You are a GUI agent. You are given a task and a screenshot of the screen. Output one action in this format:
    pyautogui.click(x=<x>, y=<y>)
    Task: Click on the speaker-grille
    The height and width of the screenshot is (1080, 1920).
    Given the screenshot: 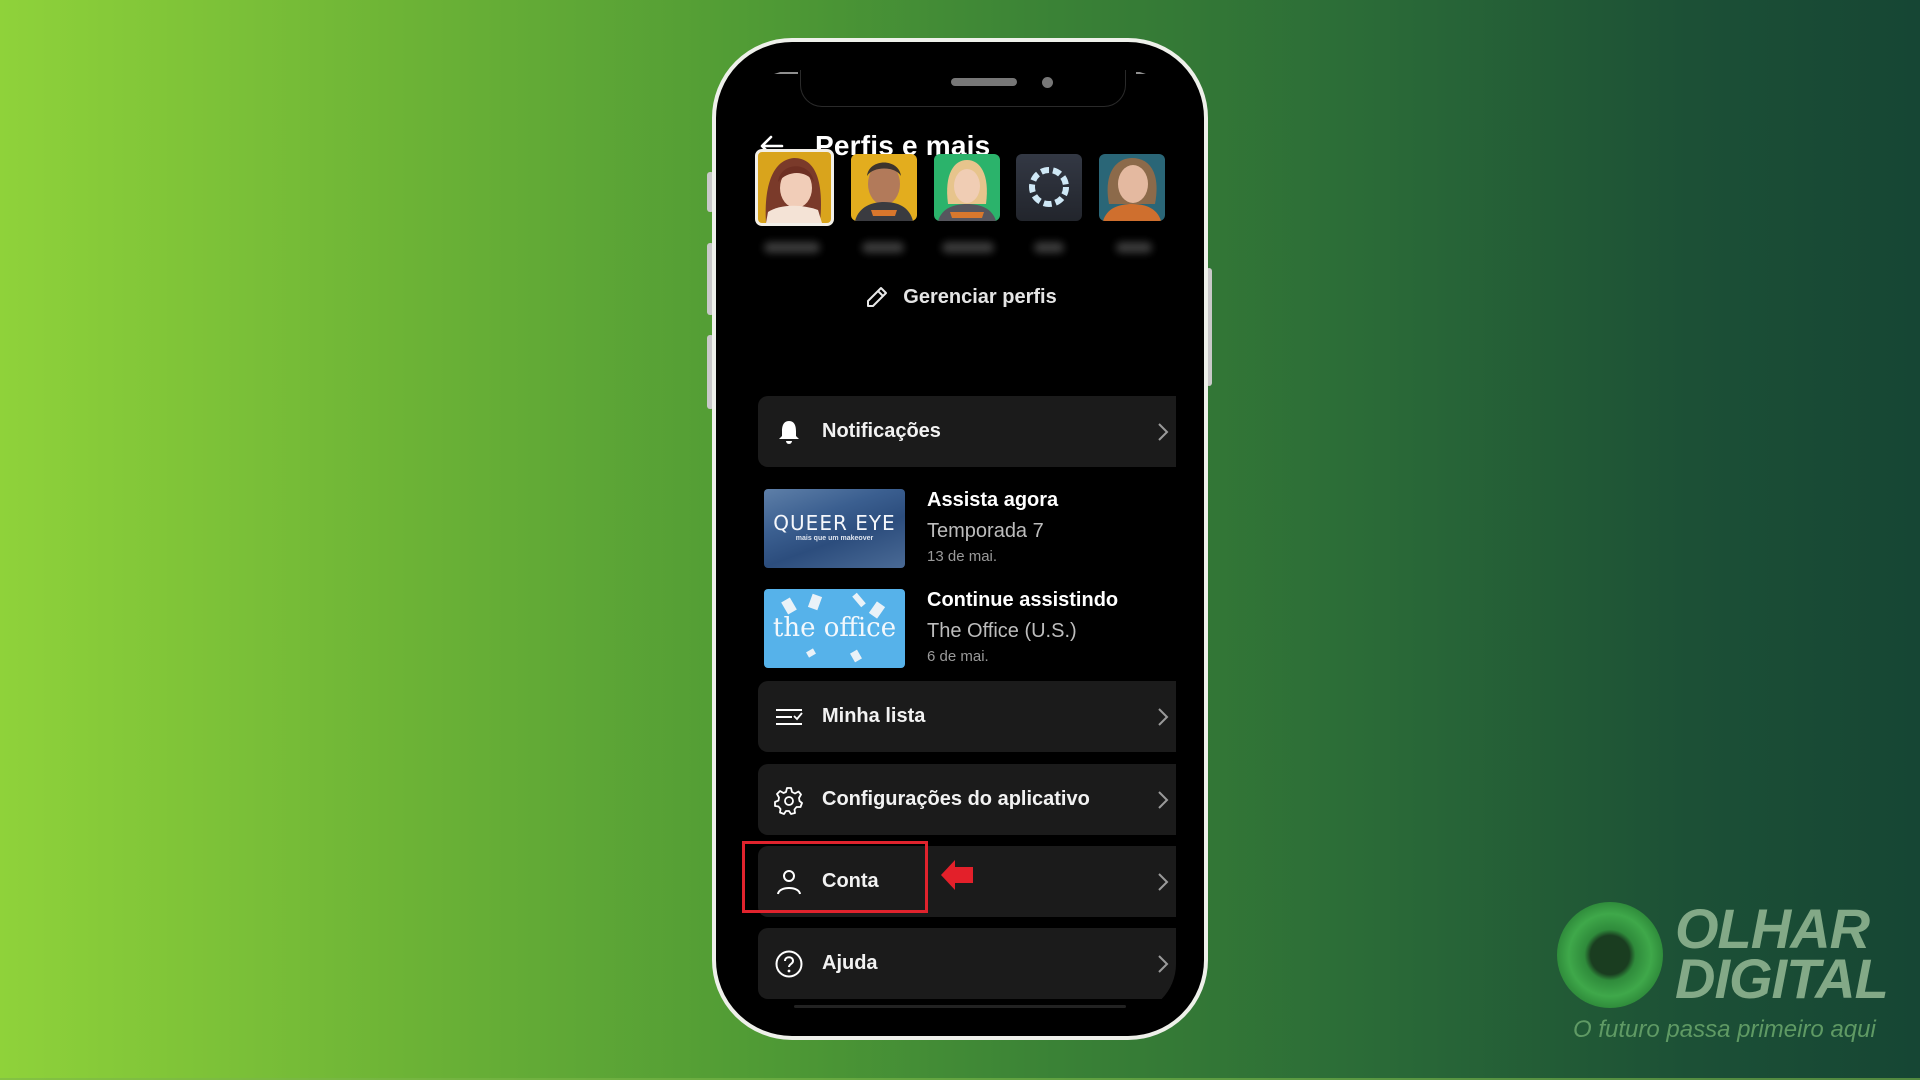 What is the action you would take?
    pyautogui.click(x=984, y=82)
    